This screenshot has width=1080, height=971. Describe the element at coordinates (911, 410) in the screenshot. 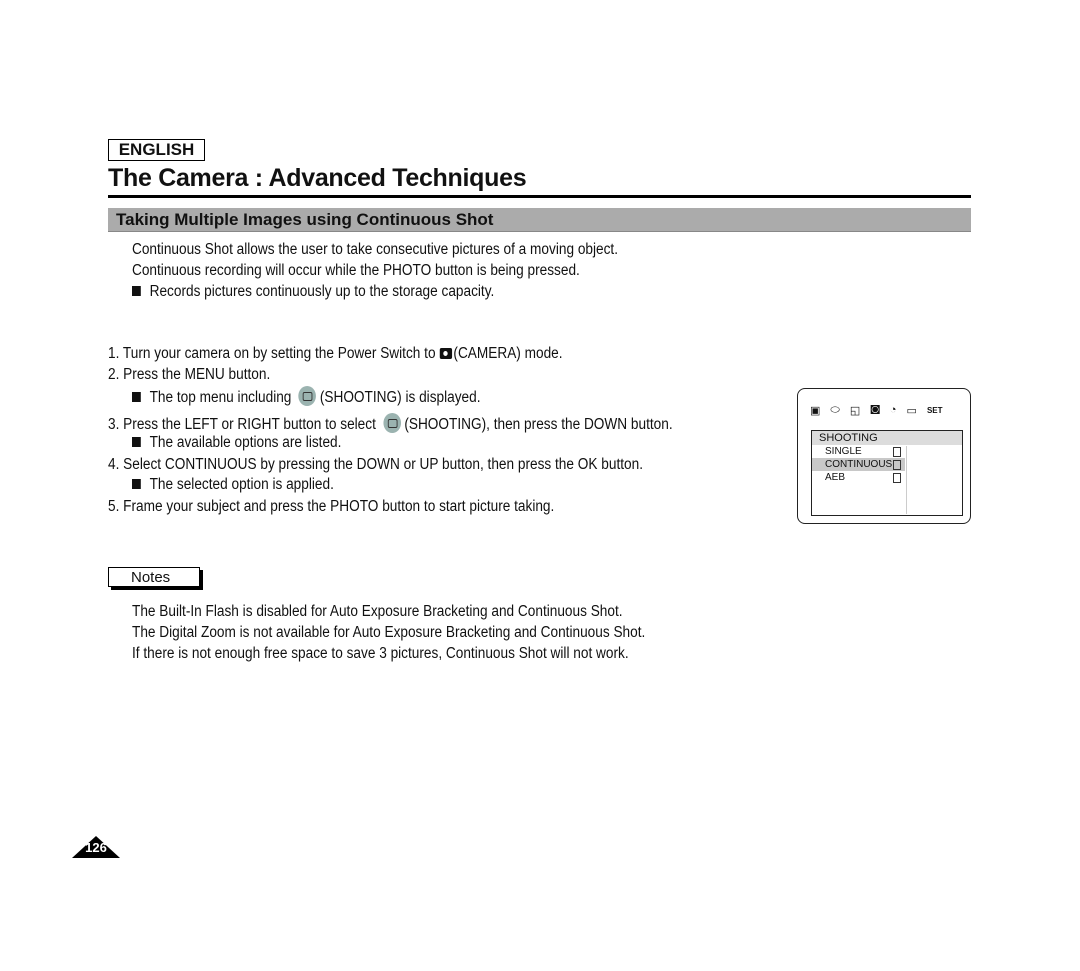

I see `card-icon: ▭` at that location.